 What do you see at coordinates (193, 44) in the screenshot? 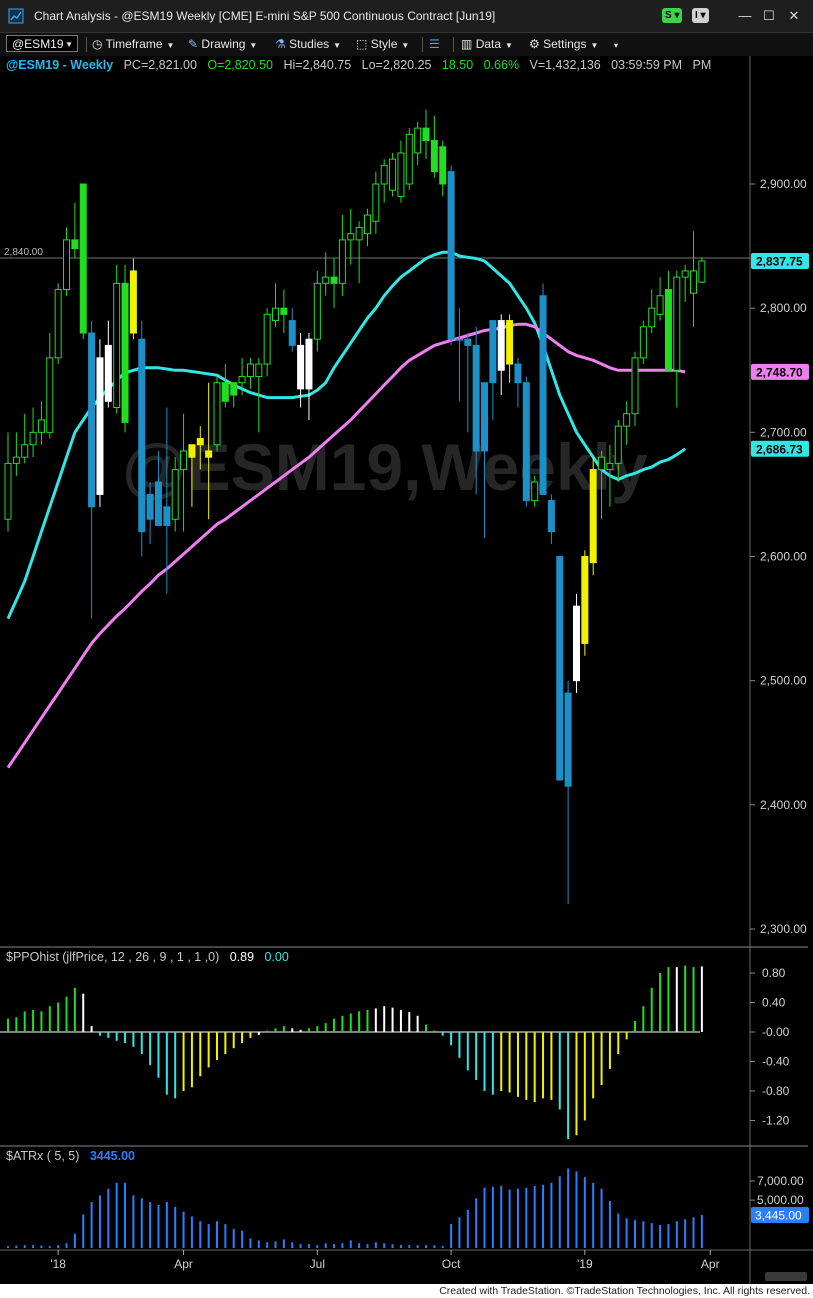
I see `pen-icon: ✎` at bounding box center [193, 44].